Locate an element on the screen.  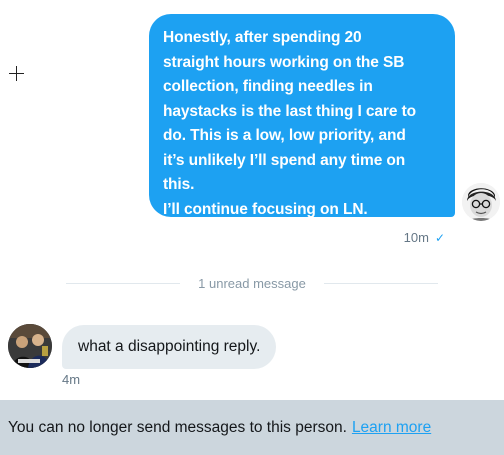
crosshair-cursor-icon is located at coordinates (16, 73).